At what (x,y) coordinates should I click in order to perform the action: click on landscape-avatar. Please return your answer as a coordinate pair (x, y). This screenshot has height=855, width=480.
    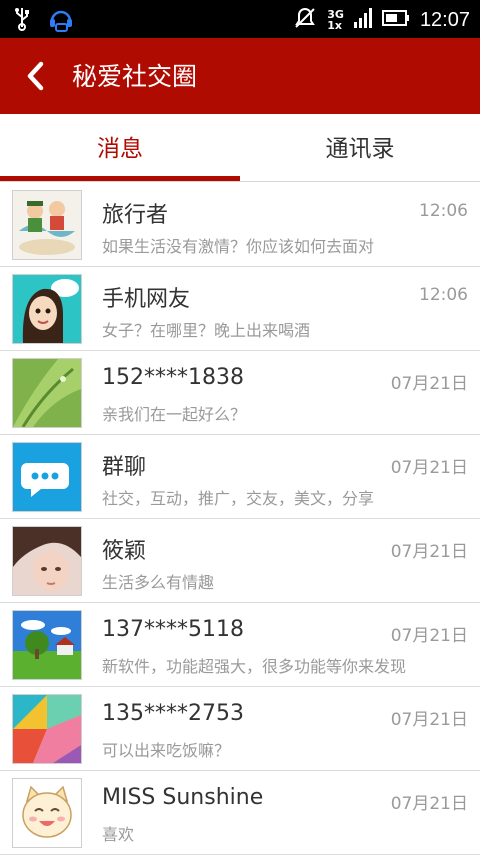
    Looking at the image, I should click on (47, 645).